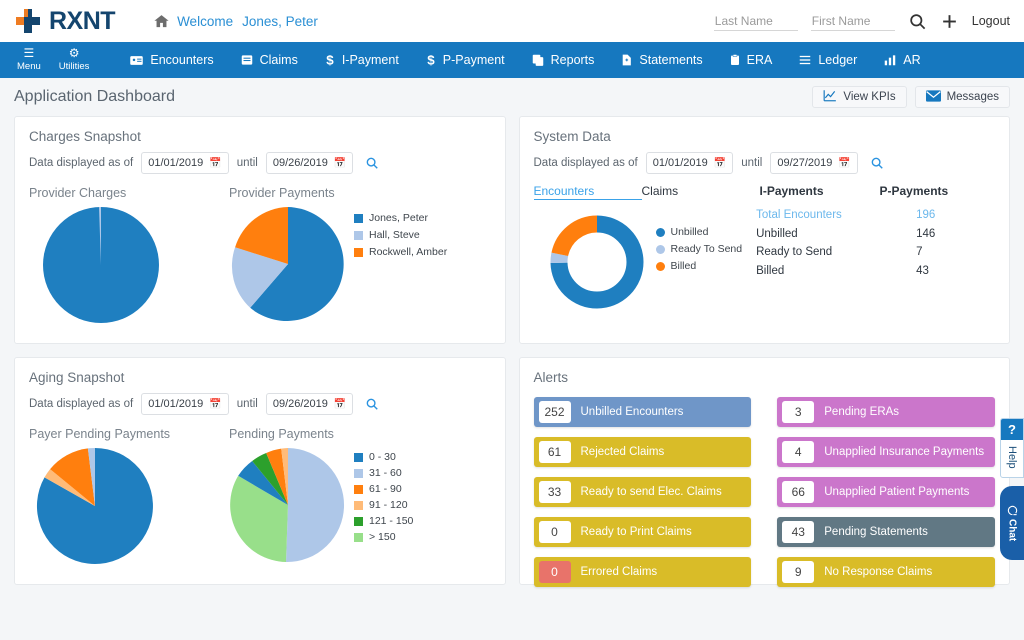 Image resolution: width=1024 pixels, height=640 pixels. I want to click on legend-item: 121 - 150, so click(383, 521).